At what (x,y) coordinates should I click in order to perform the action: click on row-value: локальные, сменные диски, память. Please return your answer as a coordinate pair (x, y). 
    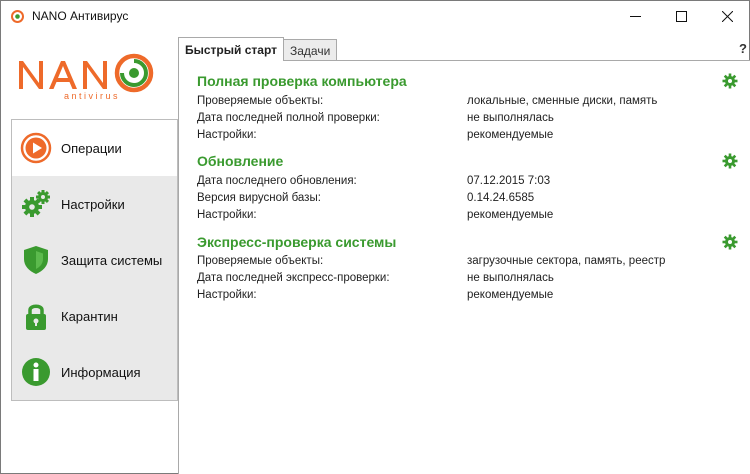
    Looking at the image, I should click on (562, 101).